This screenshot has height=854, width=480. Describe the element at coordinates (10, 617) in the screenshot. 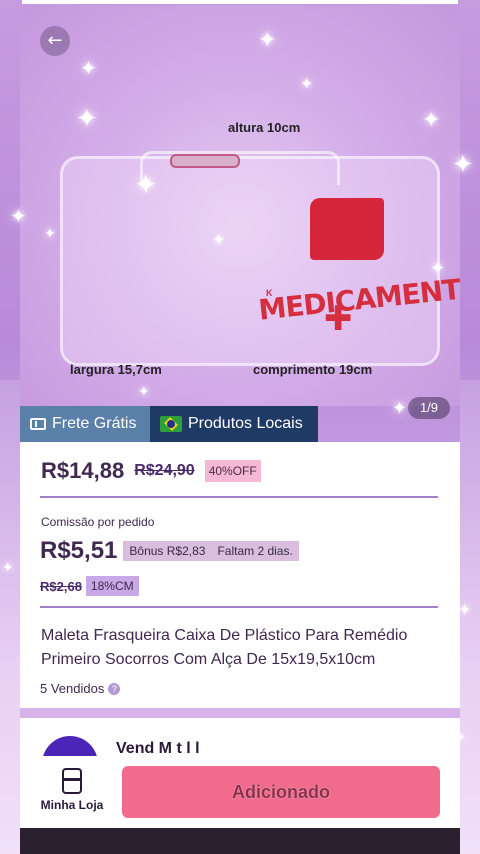

I see `left-background-edge` at that location.